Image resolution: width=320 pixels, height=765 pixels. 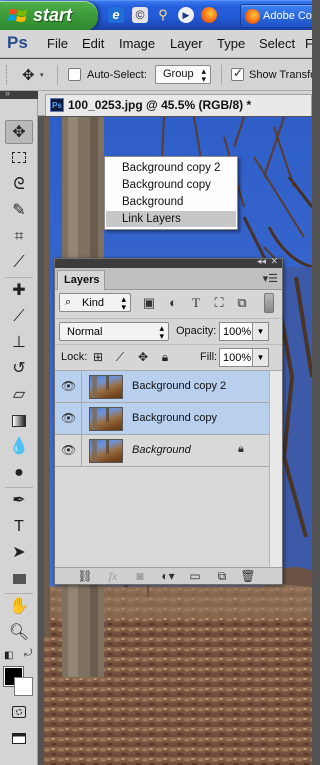 I want to click on lock-image-pixels-icon: ⟋, so click(x=120, y=357).